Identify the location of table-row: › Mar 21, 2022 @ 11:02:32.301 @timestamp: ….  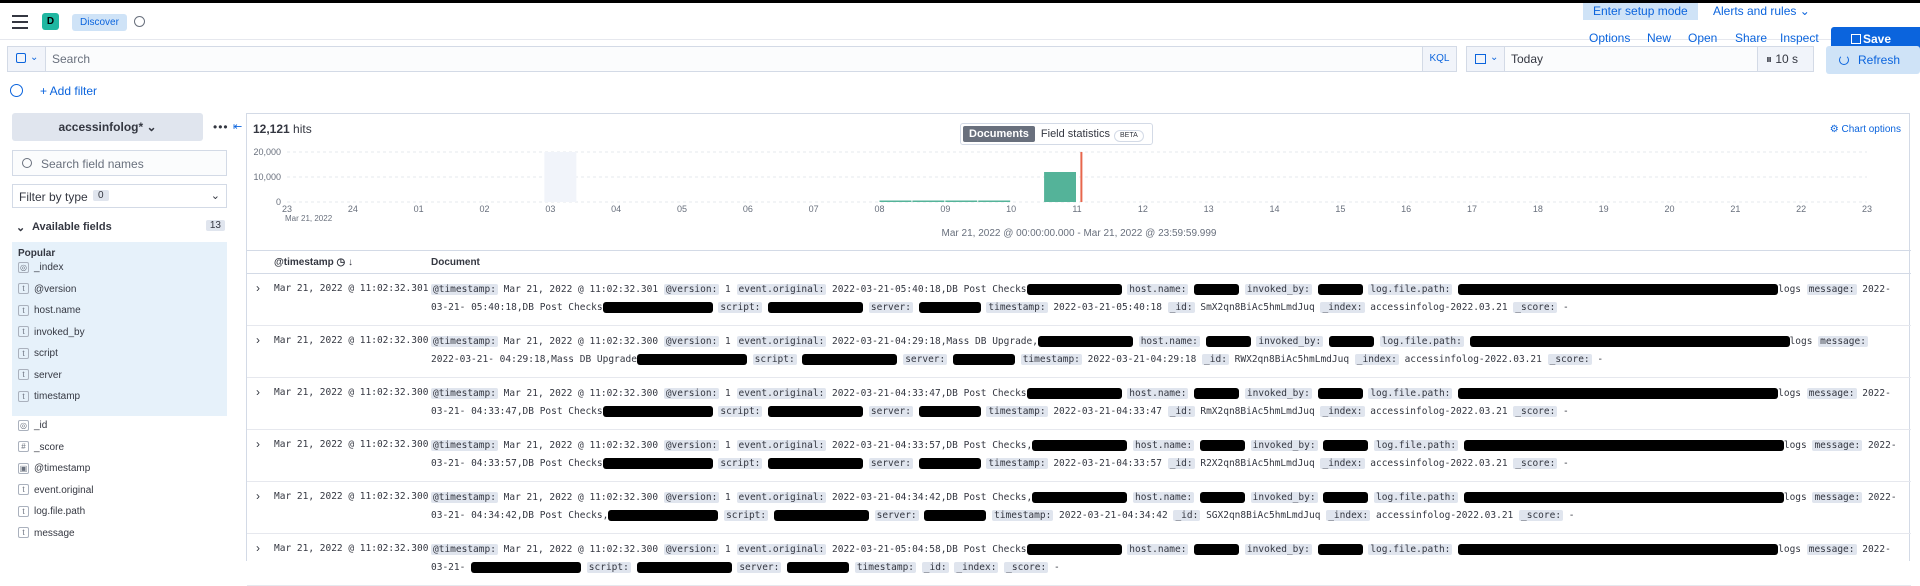
(1079, 300).